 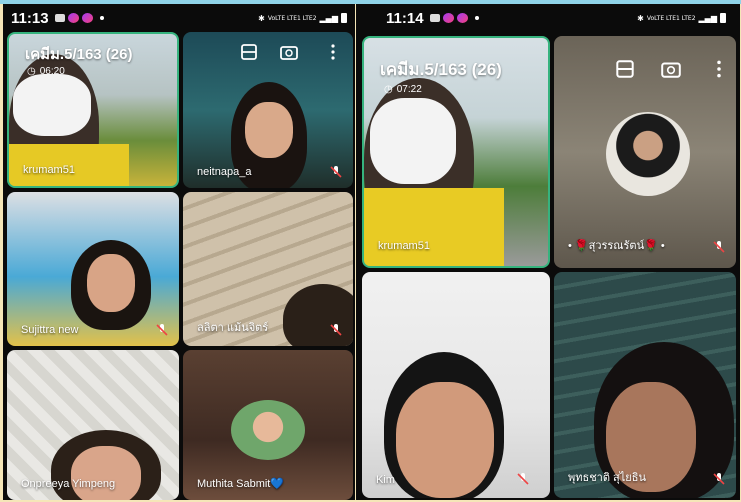 I want to click on participant-tile-lalita: ลลิตา แม้นจิตร์, so click(x=268, y=269).